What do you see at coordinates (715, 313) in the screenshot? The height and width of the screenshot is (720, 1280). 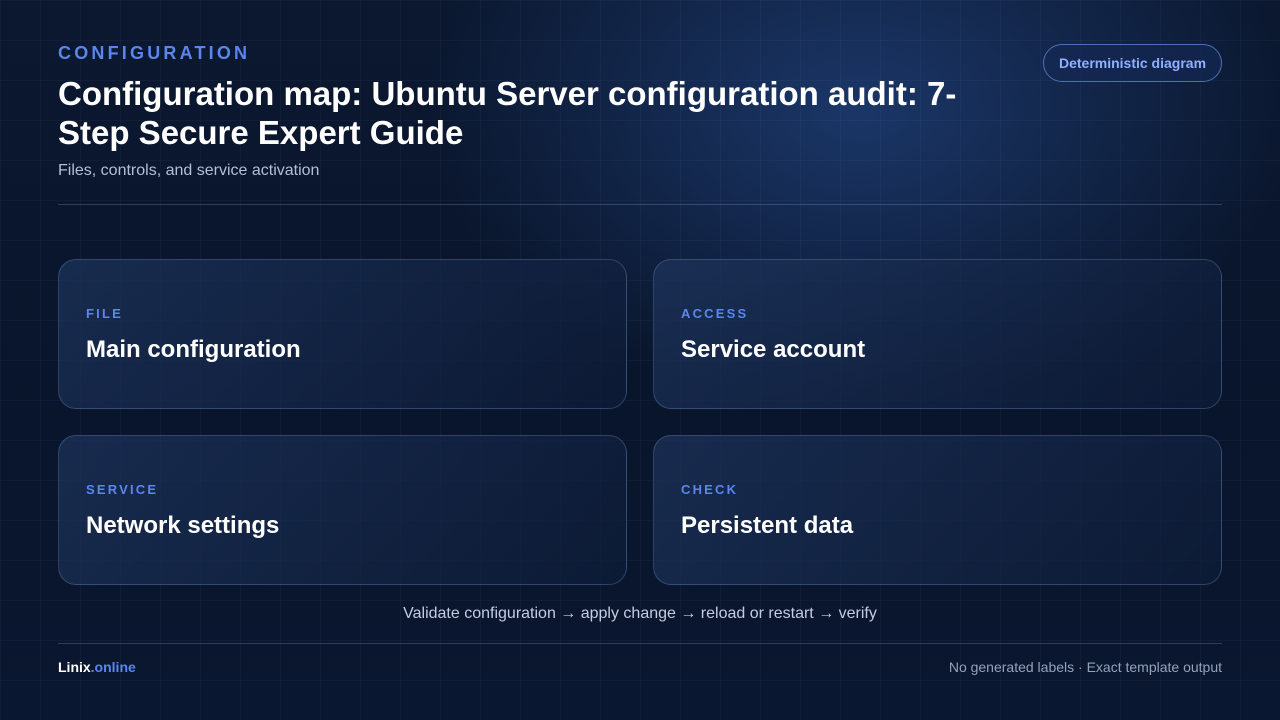 I see `card-kicker: ACCESS` at bounding box center [715, 313].